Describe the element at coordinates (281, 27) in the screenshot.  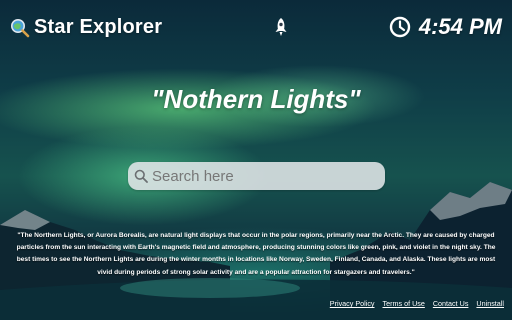
I see `rocket-icon` at that location.